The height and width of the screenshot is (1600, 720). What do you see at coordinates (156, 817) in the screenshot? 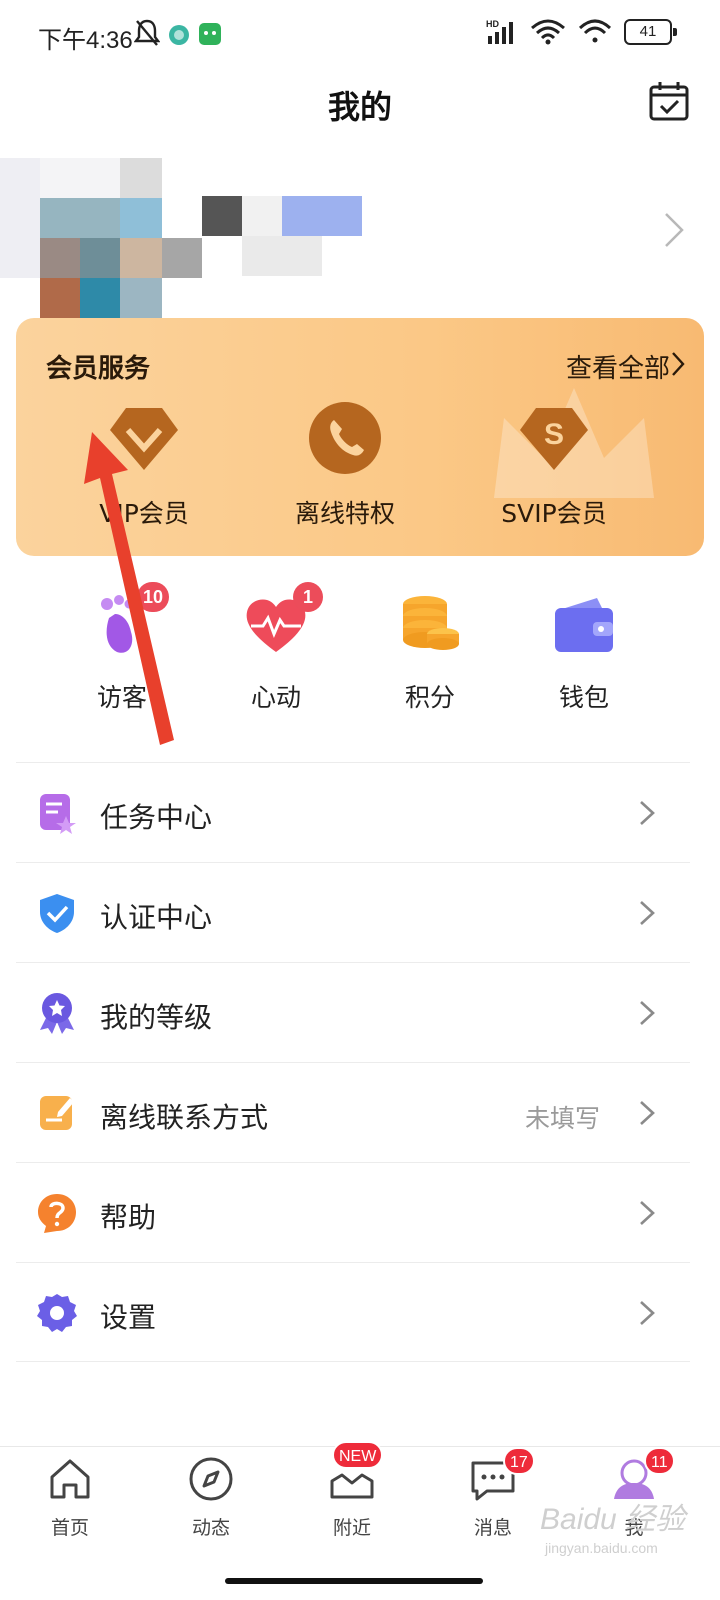
I see `menu-label: 任务中心` at bounding box center [156, 817].